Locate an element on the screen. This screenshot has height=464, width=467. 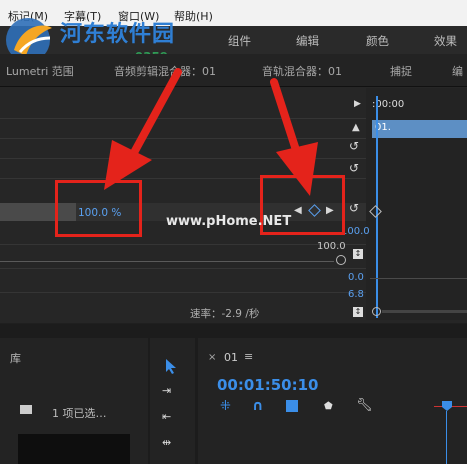
wrench-icon: 🔧︎ is located at coordinates (364, 405).